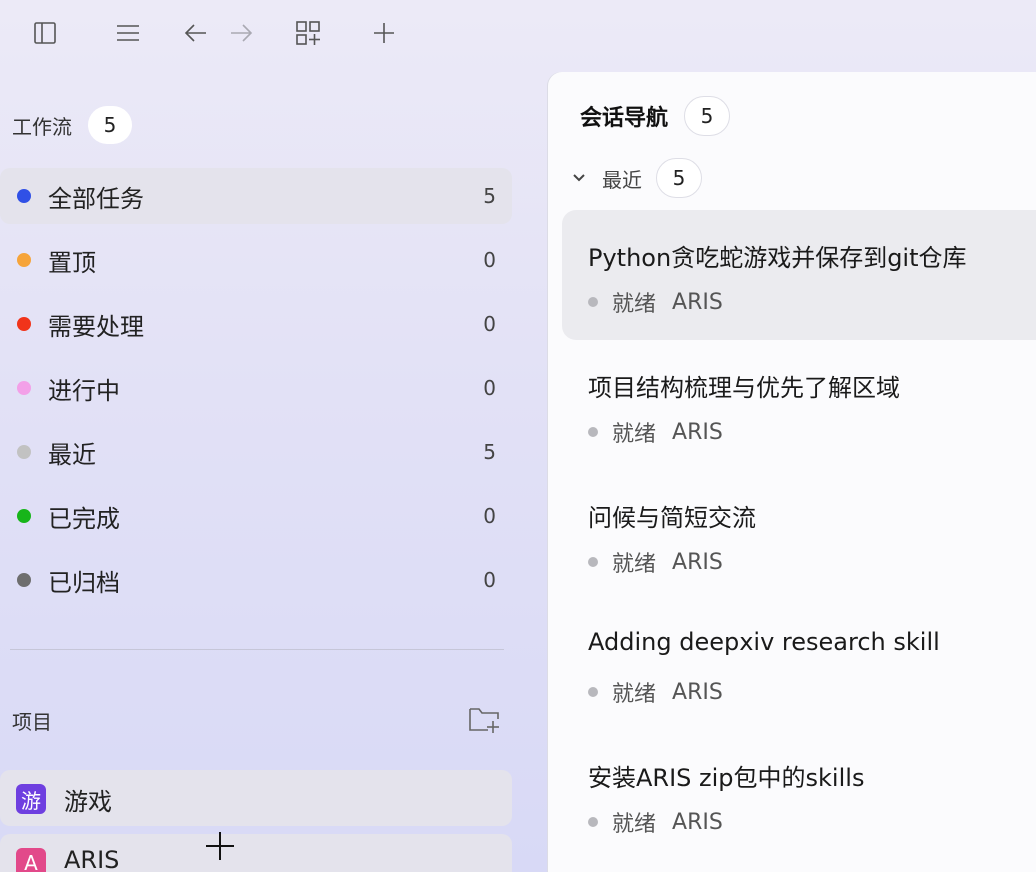 This screenshot has width=1036, height=872. Describe the element at coordinates (622, 179) in the screenshot. I see `group-label: 最近` at that location.